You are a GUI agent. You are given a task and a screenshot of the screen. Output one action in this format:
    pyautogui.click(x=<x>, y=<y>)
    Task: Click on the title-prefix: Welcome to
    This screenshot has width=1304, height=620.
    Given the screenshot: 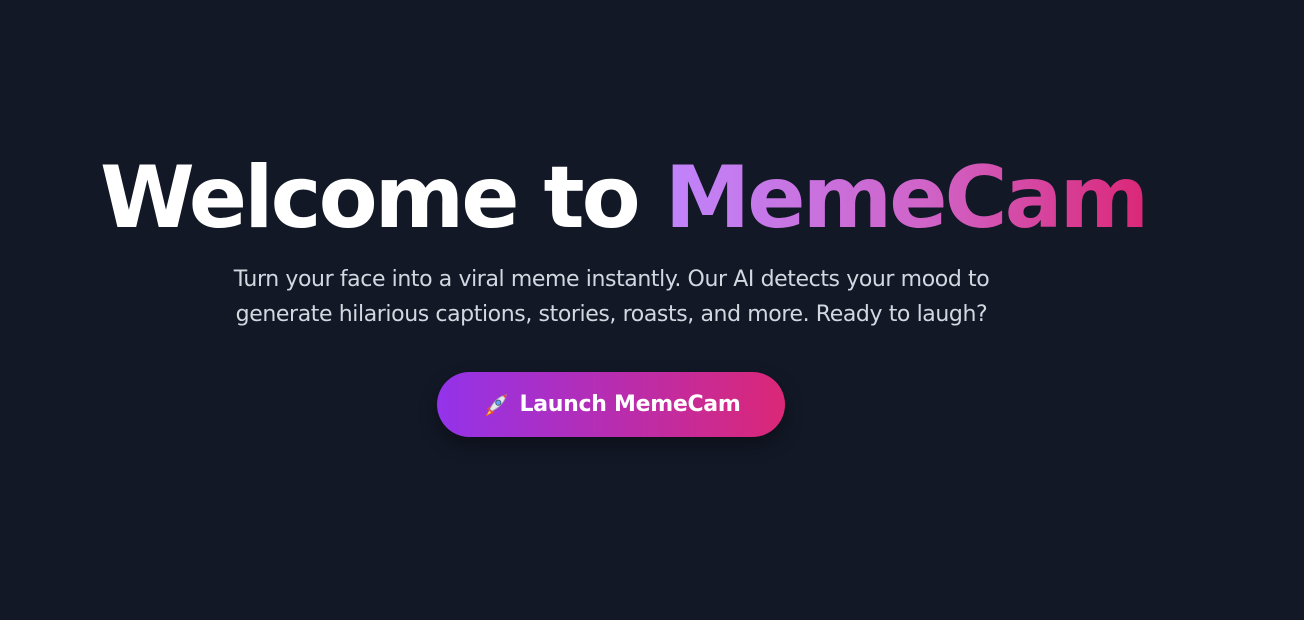 What is the action you would take?
    pyautogui.click(x=382, y=198)
    